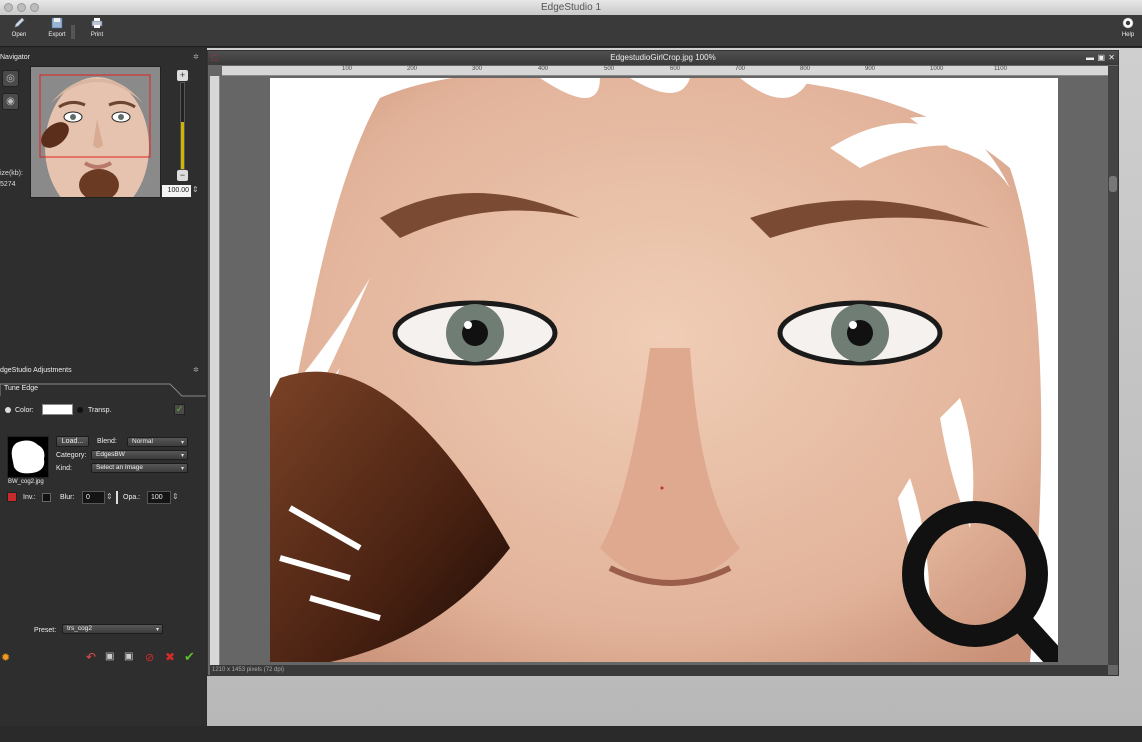 This screenshot has width=1142, height=742. I want to click on document-titlebar: ⬚ EdgestudioGirlCrop.jpg 100% ▬ ▣ ✕, so click(663, 58).